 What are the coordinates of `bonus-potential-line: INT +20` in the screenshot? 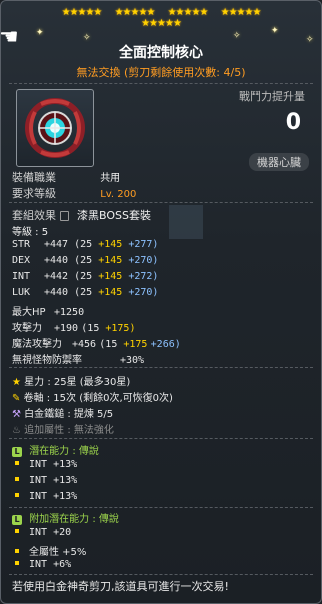 It's located at (41, 532).